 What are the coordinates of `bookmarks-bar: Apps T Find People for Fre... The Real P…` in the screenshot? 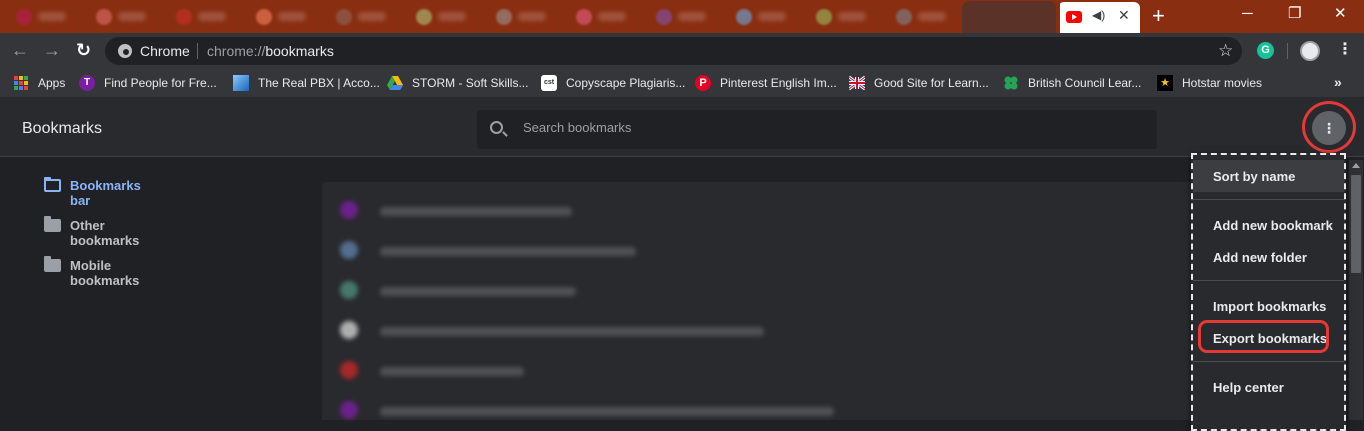 It's located at (682, 83).